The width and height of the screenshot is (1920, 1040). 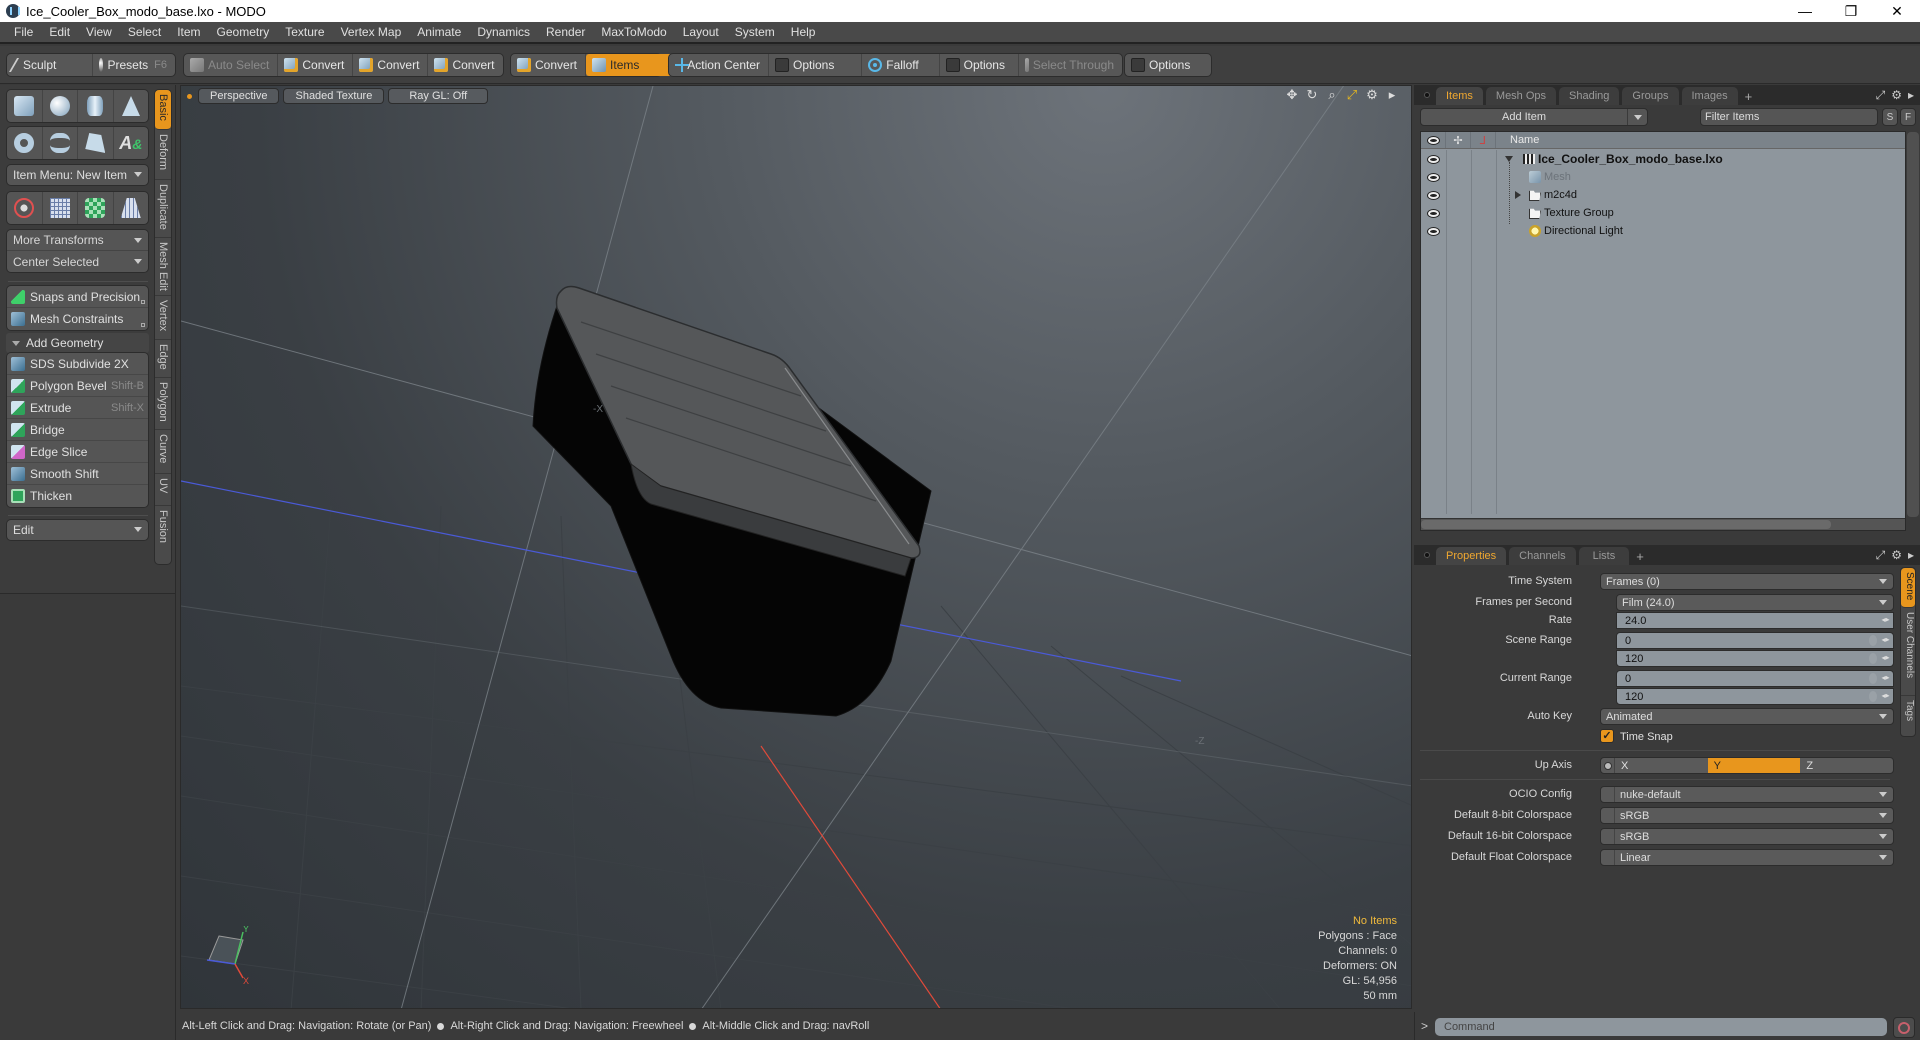 I want to click on convert-vertices-button: Convert, so click(x=316, y=65).